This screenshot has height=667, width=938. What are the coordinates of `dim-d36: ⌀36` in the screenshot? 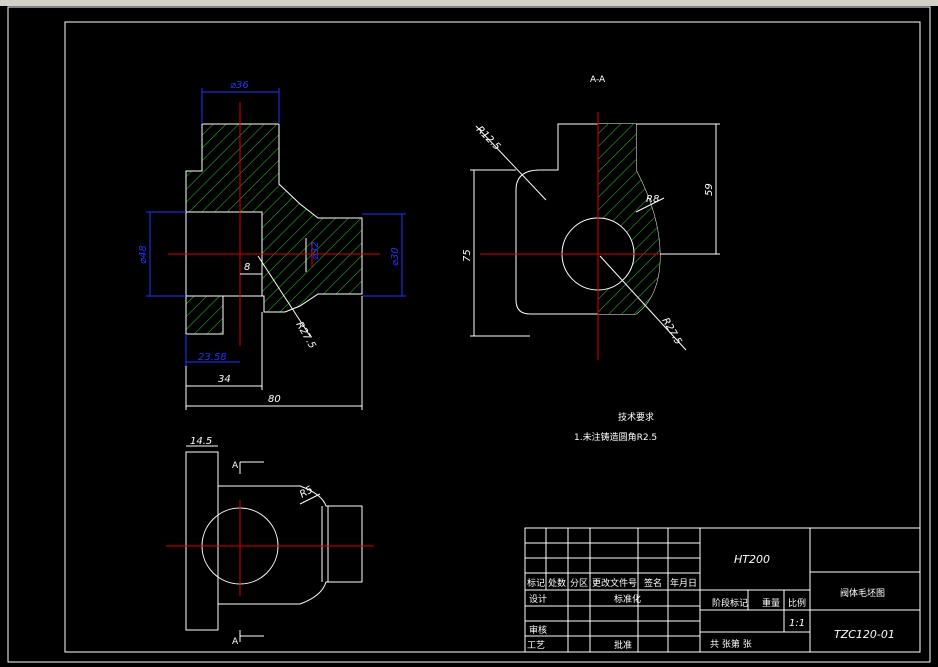 It's located at (239, 85).